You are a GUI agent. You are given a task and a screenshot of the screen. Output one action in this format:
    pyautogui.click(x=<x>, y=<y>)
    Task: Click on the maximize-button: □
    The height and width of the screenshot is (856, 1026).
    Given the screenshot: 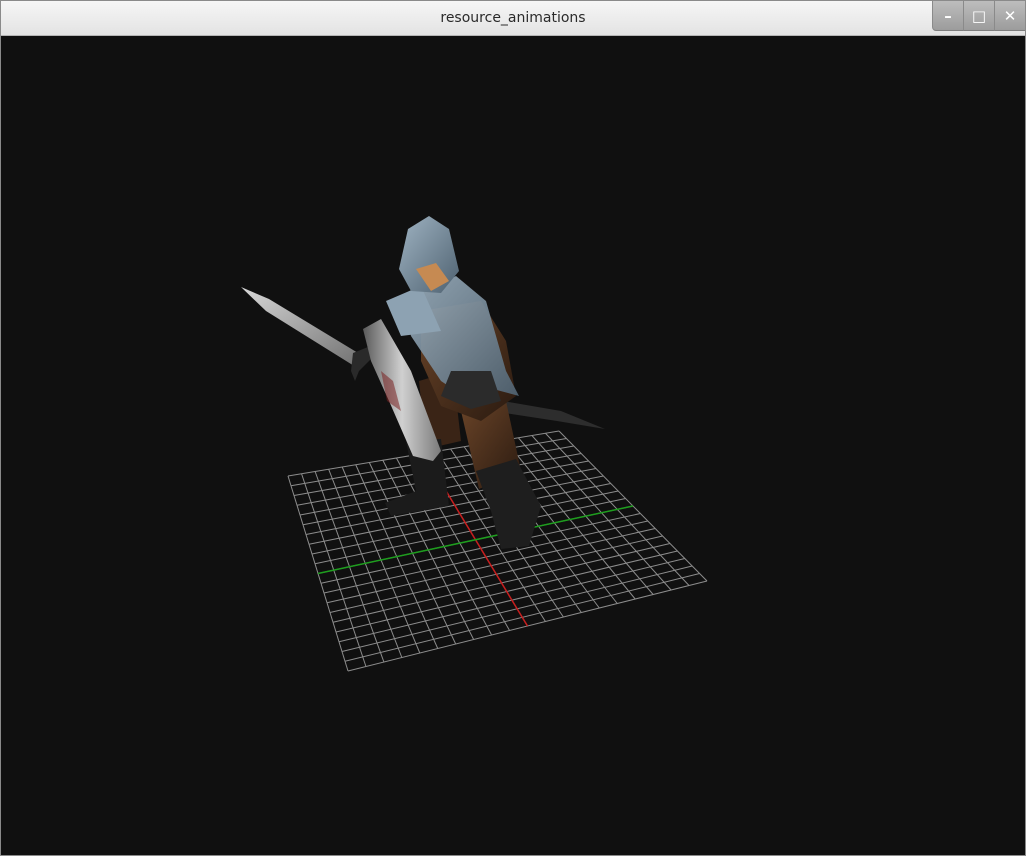 What is the action you would take?
    pyautogui.click(x=978, y=16)
    